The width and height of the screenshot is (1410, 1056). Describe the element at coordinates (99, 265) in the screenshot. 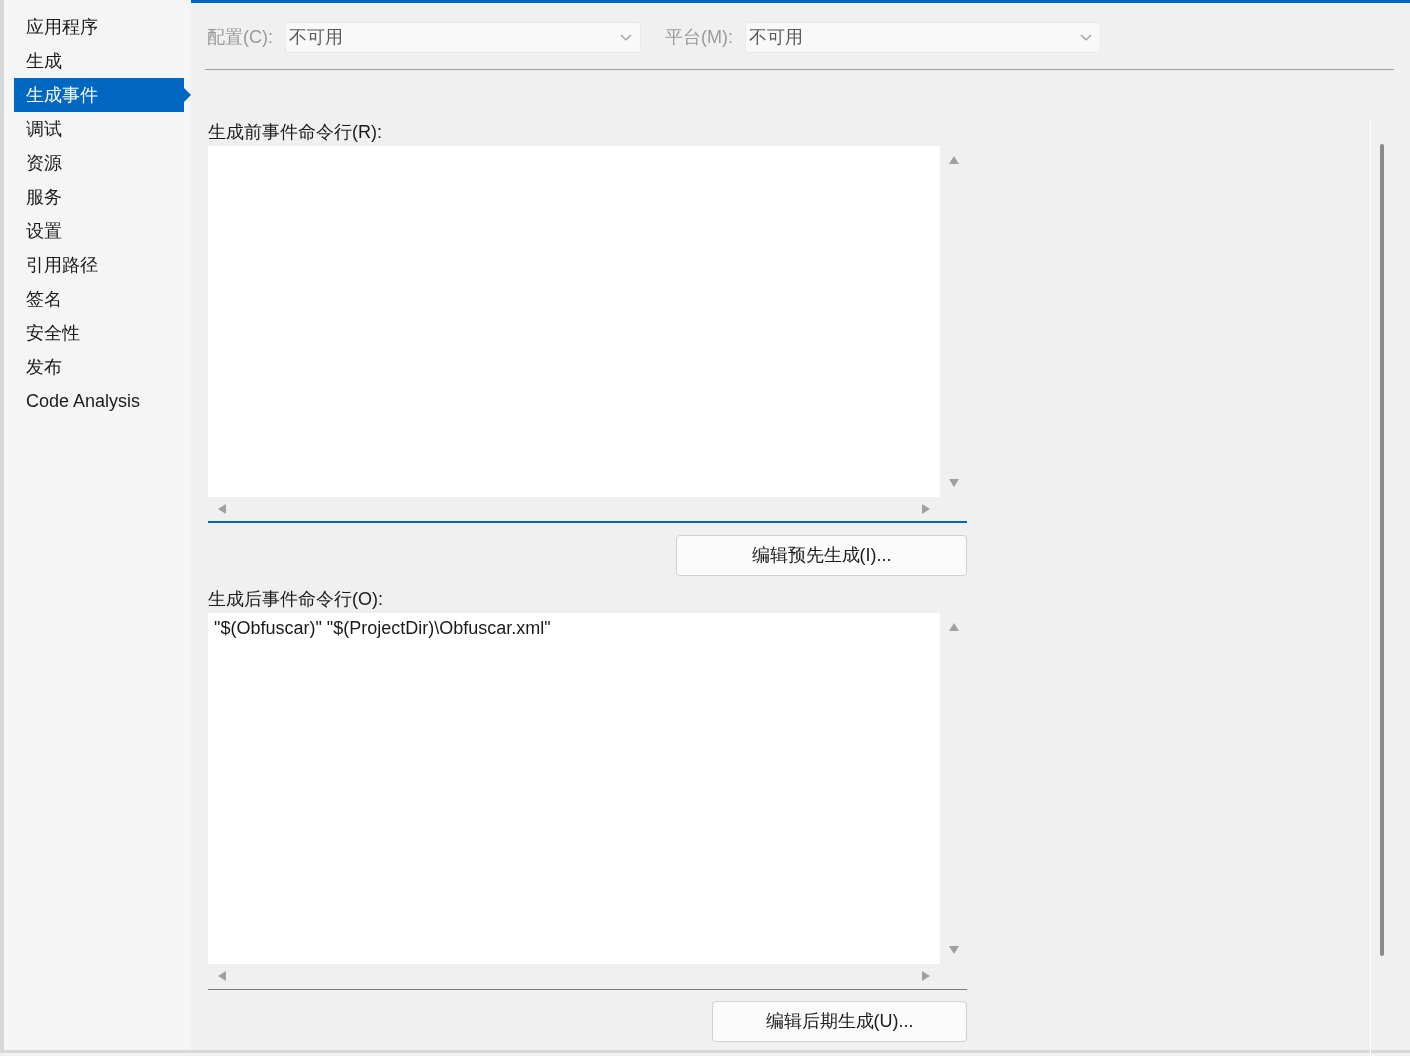

I see `sidebar-item: 引用路径` at that location.